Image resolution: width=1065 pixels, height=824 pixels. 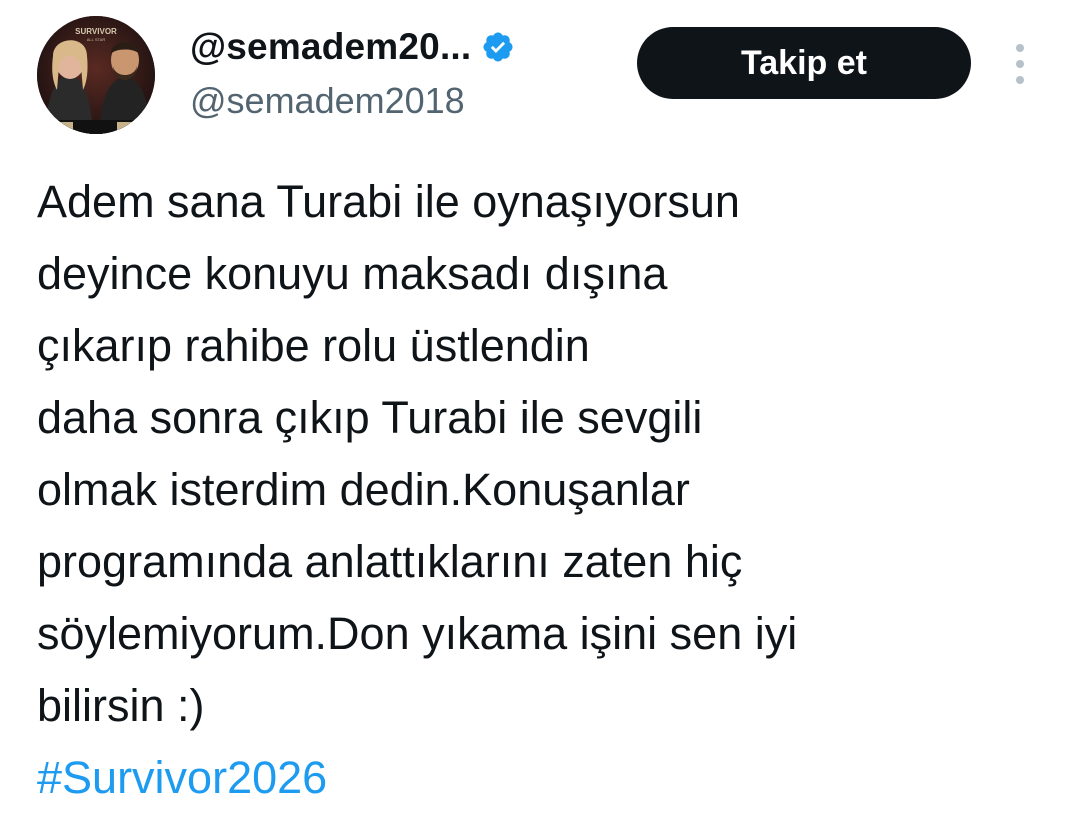 I want to click on tweet-text-line: Adem sana Turabi ile oynaşıyorsun, so click(x=388, y=201).